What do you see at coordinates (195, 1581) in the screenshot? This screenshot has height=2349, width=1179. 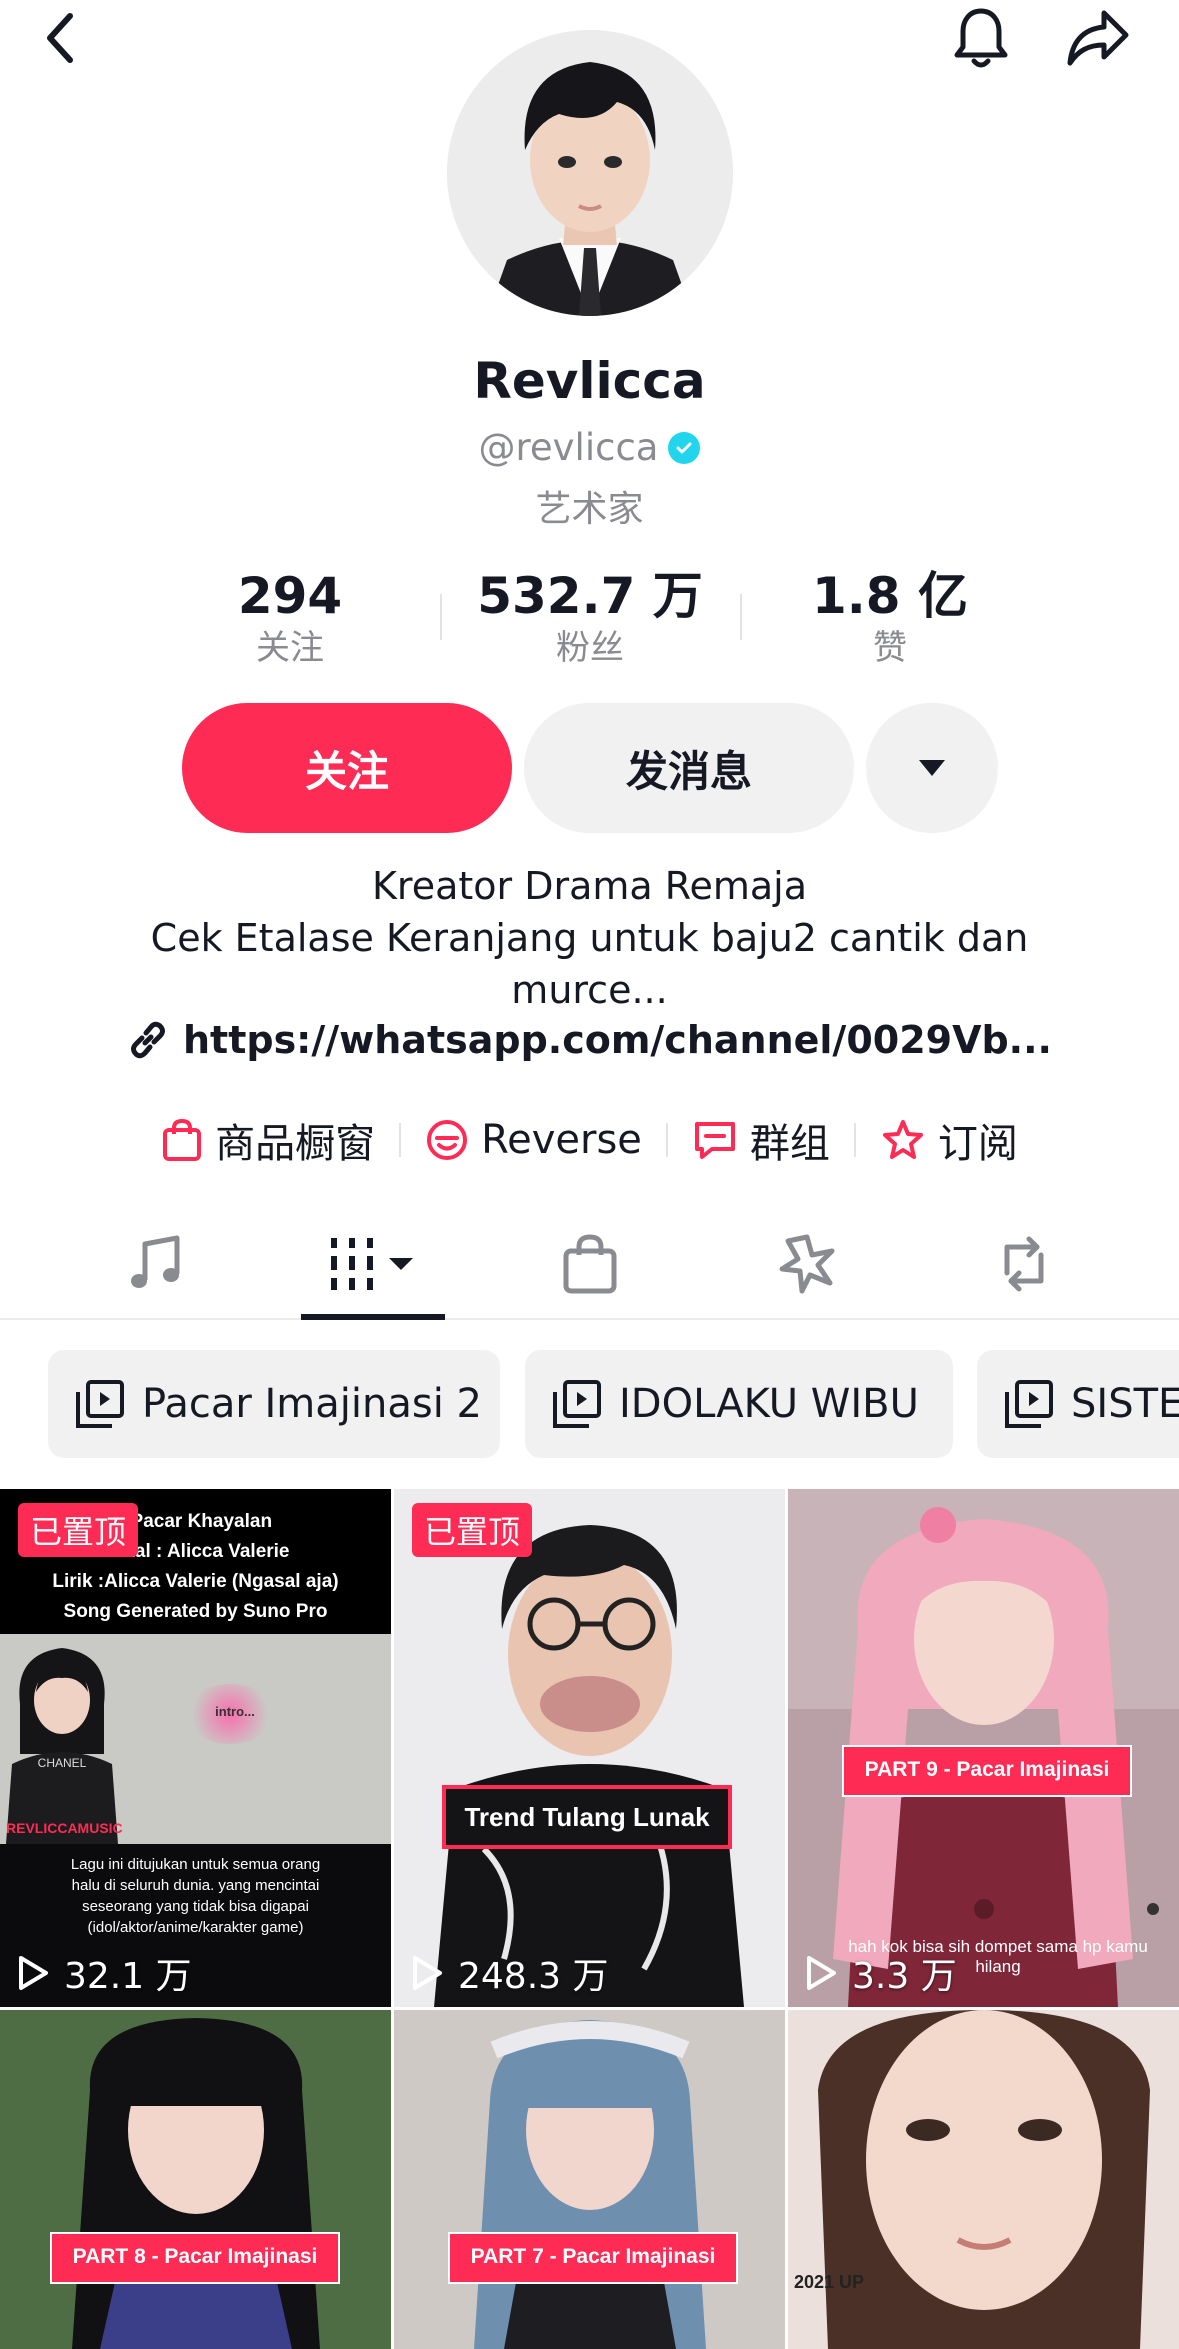 I see `overlay-line: Lirik :Alicca Valerie (Ngasal aja)` at bounding box center [195, 1581].